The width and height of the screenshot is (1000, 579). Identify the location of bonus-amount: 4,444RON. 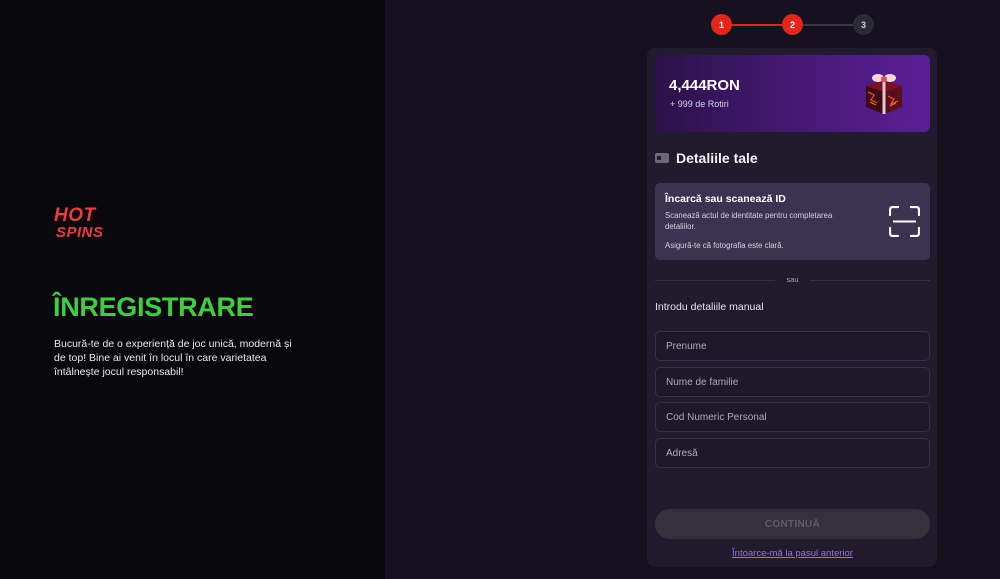
(704, 85).